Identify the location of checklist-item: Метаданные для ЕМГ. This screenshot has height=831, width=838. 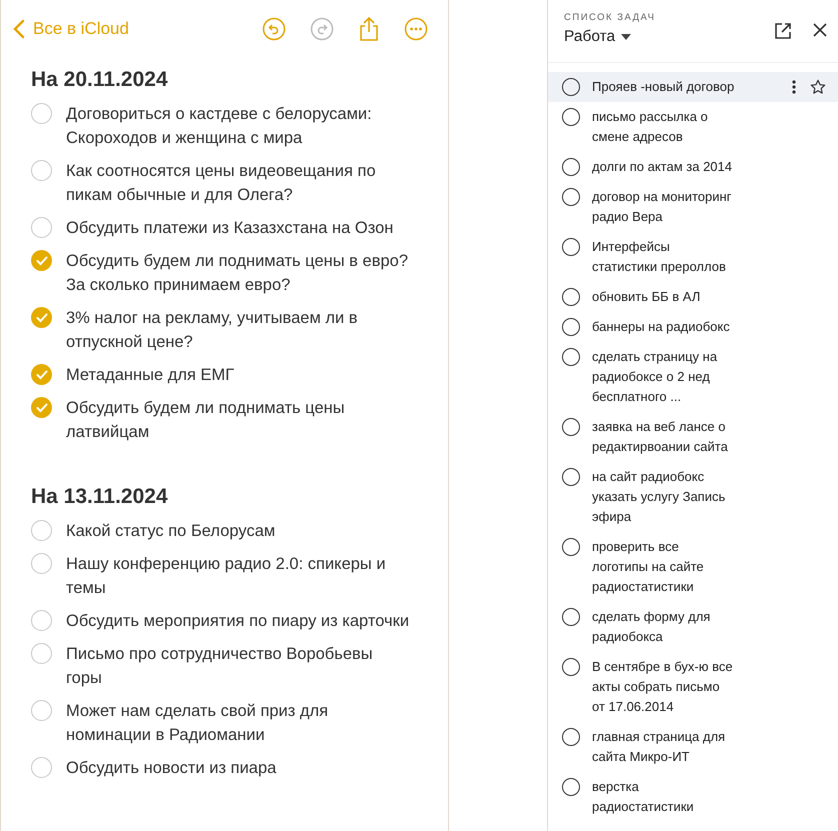
(151, 375).